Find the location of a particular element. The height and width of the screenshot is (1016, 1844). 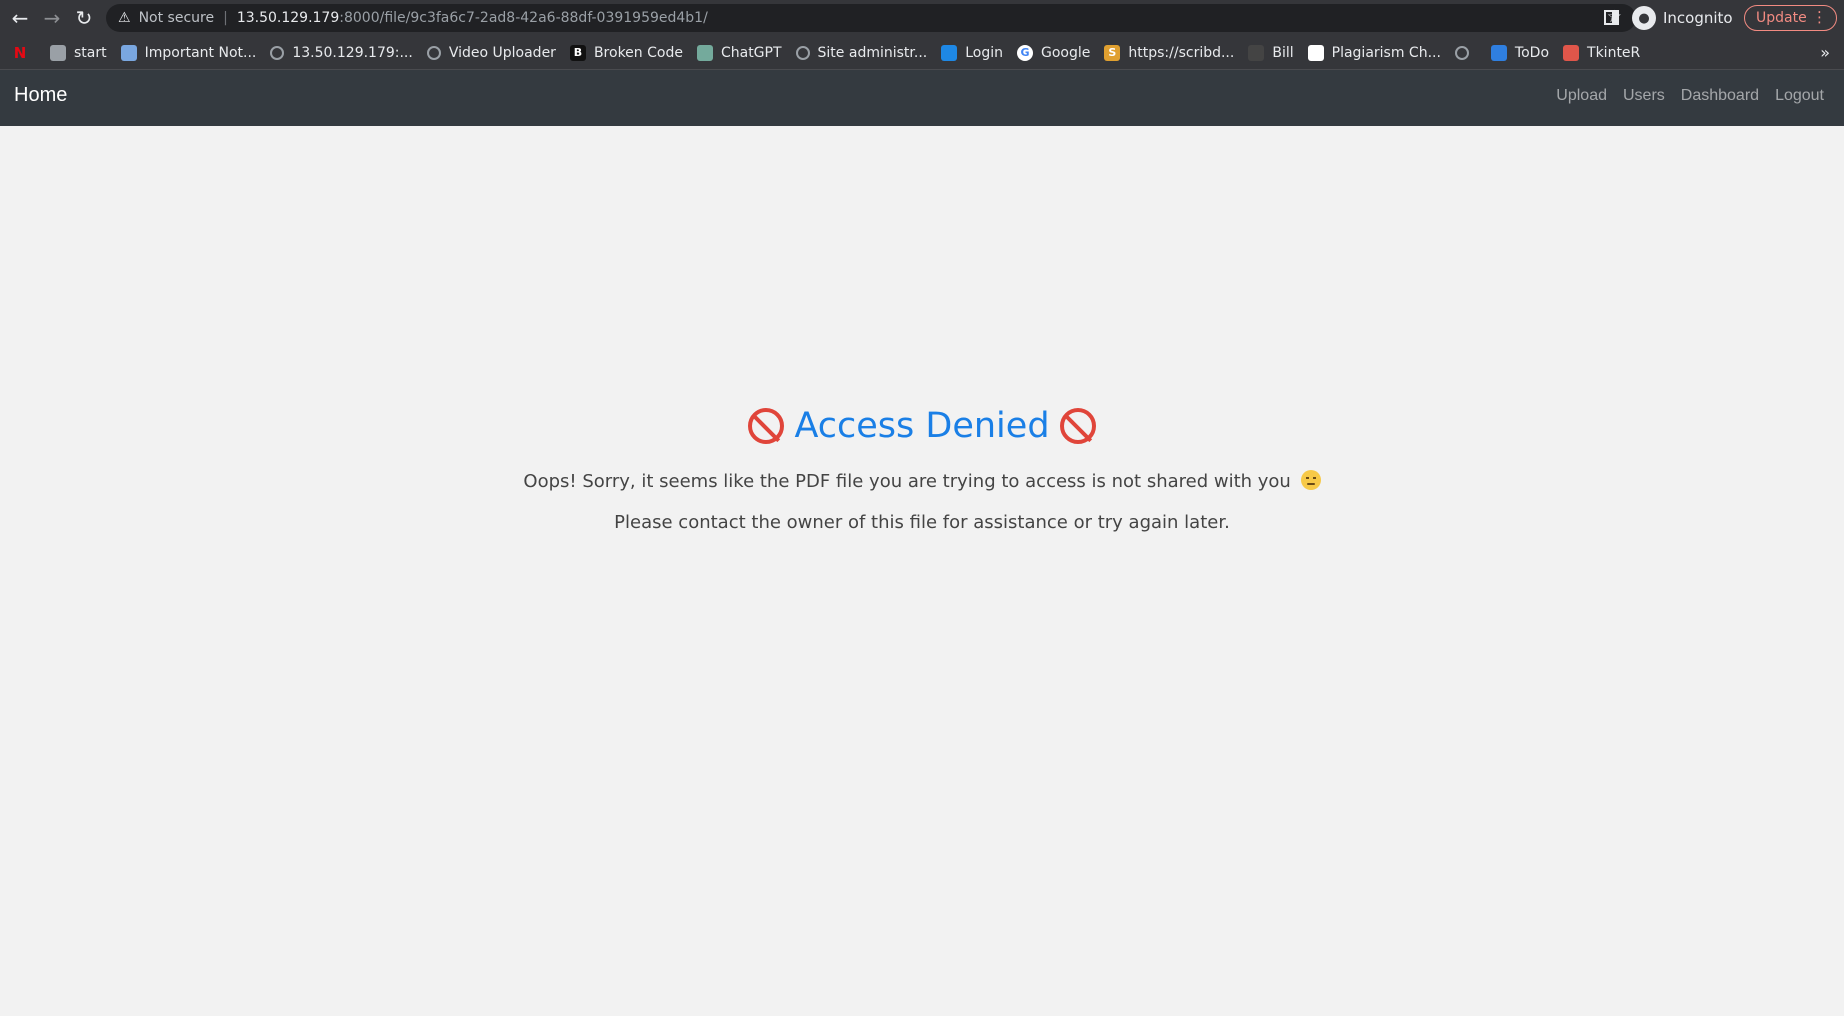

forward-icon: → is located at coordinates (52, 18).